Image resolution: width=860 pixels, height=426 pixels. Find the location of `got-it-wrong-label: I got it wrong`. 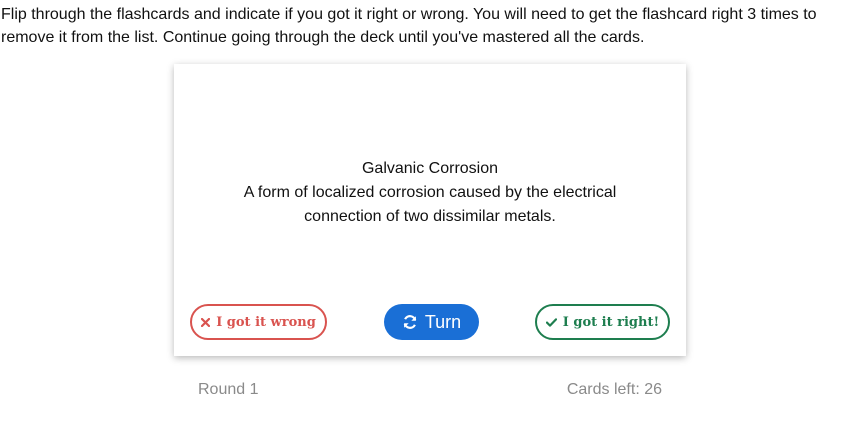

got-it-wrong-label: I got it wrong is located at coordinates (266, 322).